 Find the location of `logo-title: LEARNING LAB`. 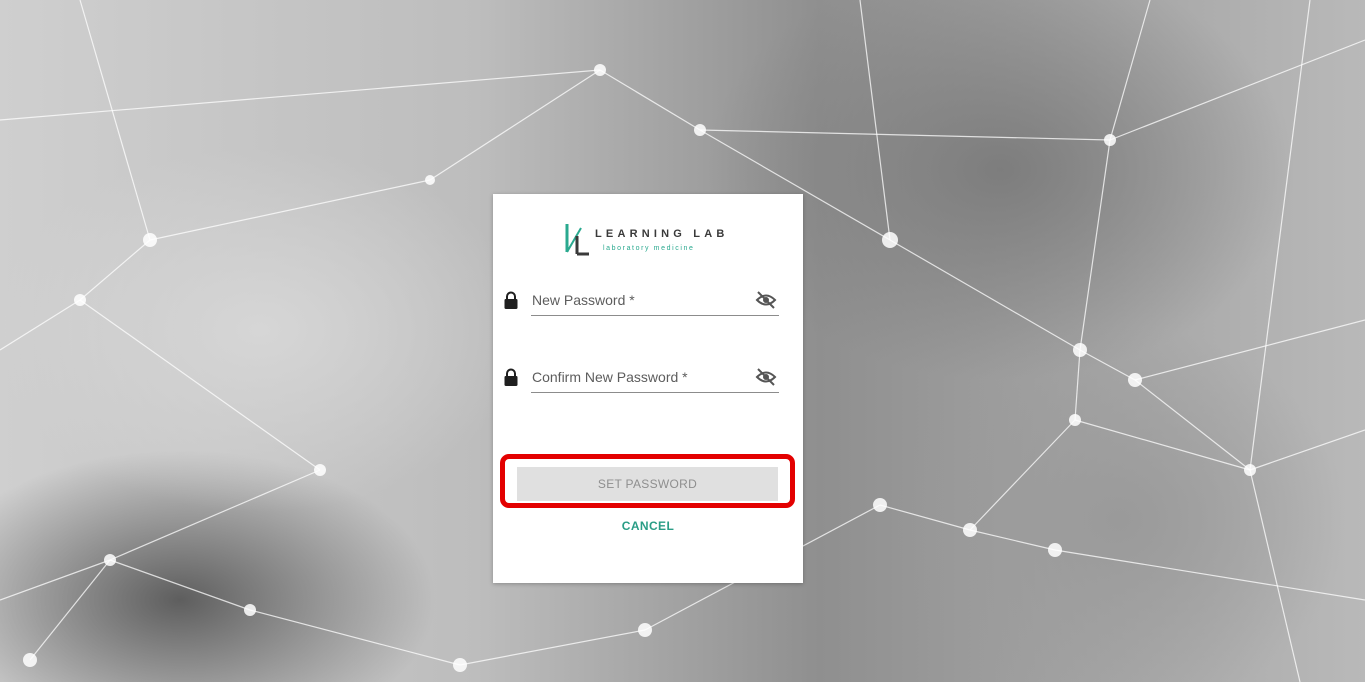

logo-title: LEARNING LAB is located at coordinates (662, 234).